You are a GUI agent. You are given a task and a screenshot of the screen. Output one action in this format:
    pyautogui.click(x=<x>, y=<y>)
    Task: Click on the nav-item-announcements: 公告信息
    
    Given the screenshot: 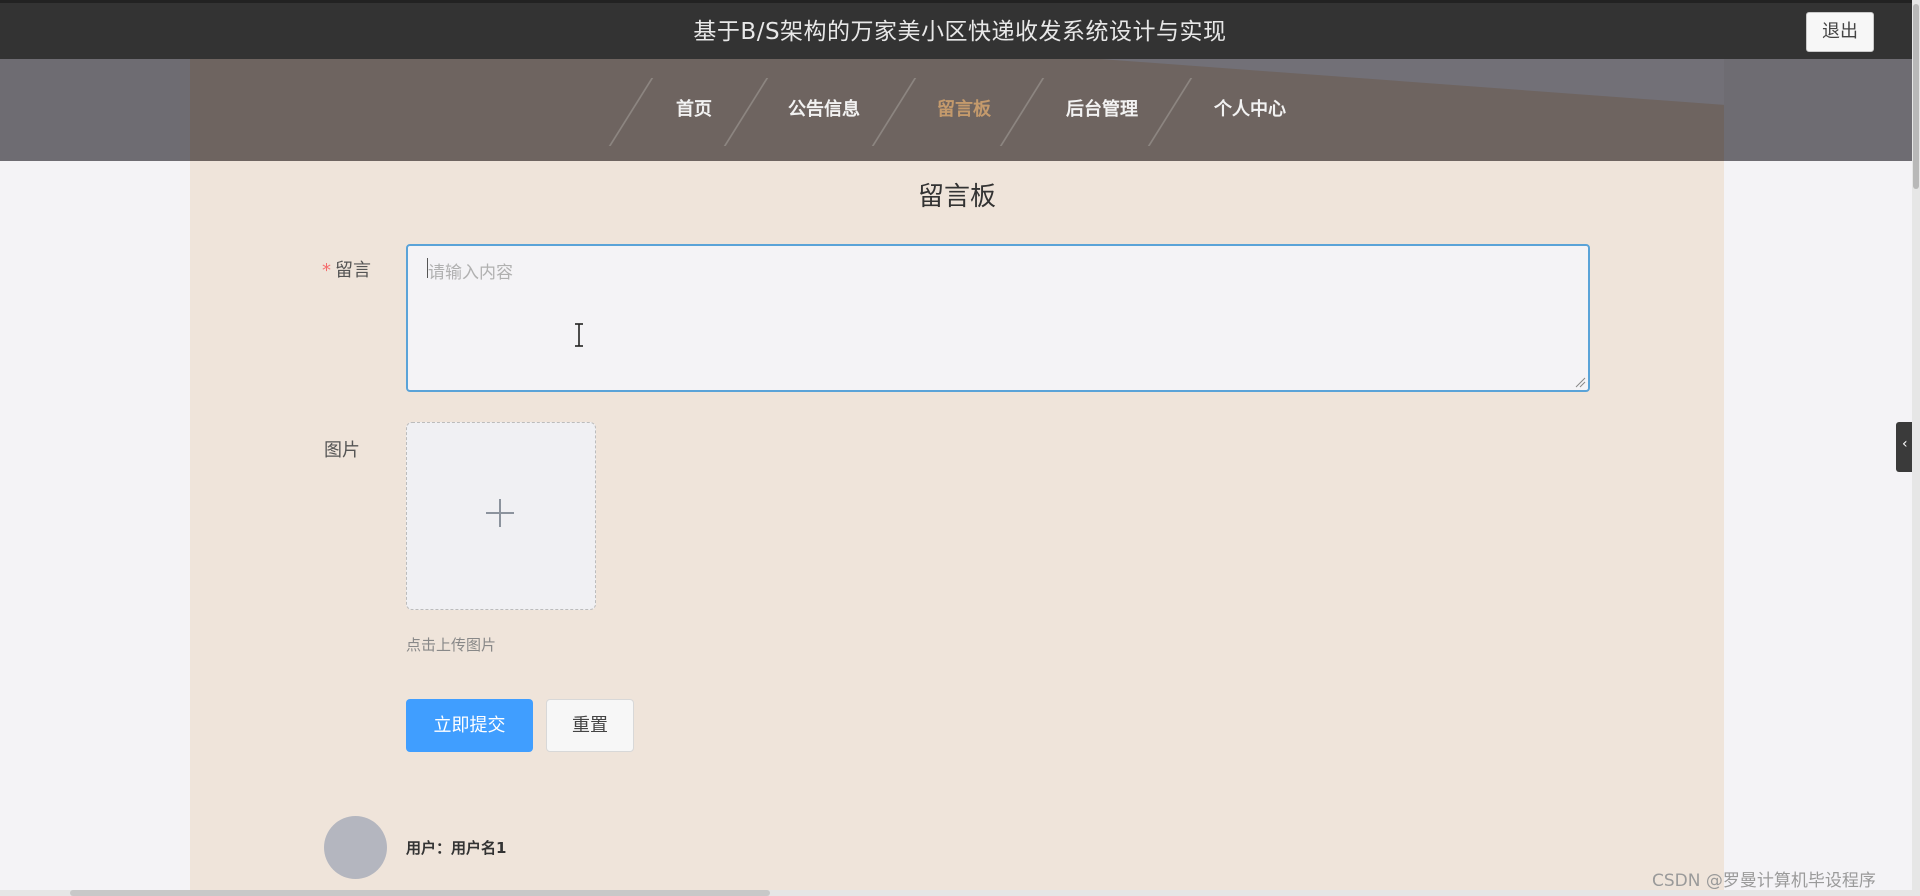 What is the action you would take?
    pyautogui.click(x=824, y=110)
    